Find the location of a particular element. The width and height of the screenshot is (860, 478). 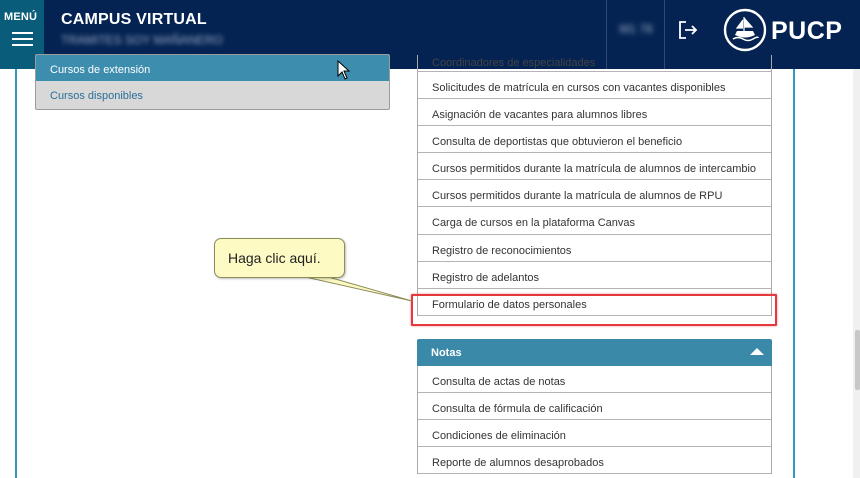

mouse-cursor-icon is located at coordinates (344, 70).